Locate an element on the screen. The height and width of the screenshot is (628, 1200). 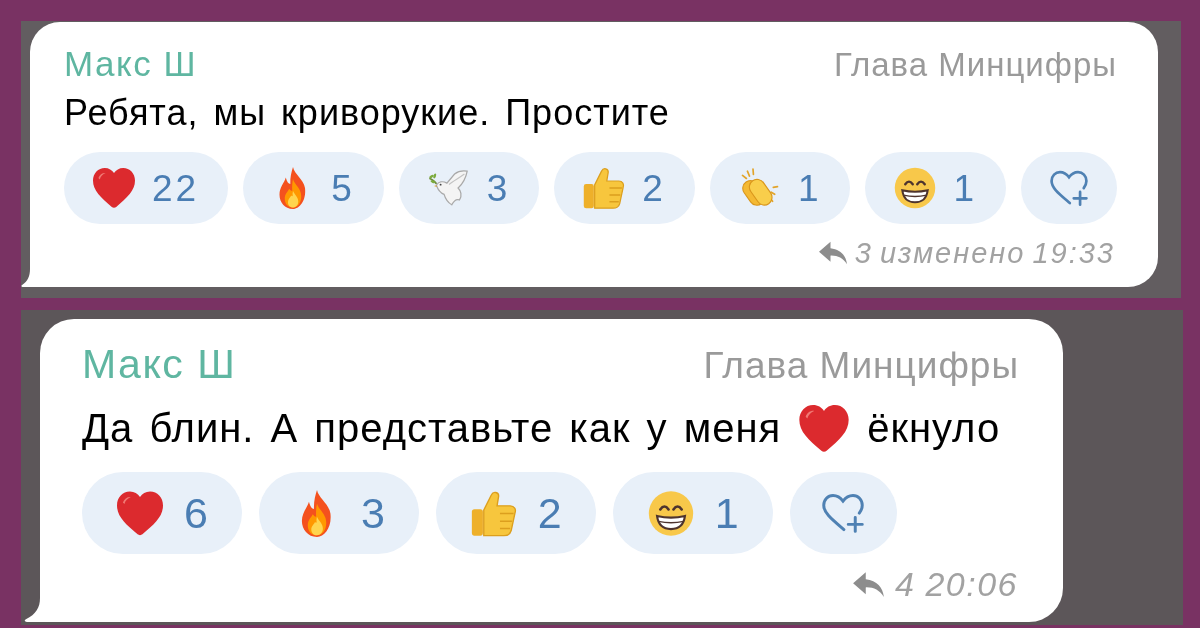
message-time: 20:06 is located at coordinates (971, 584).